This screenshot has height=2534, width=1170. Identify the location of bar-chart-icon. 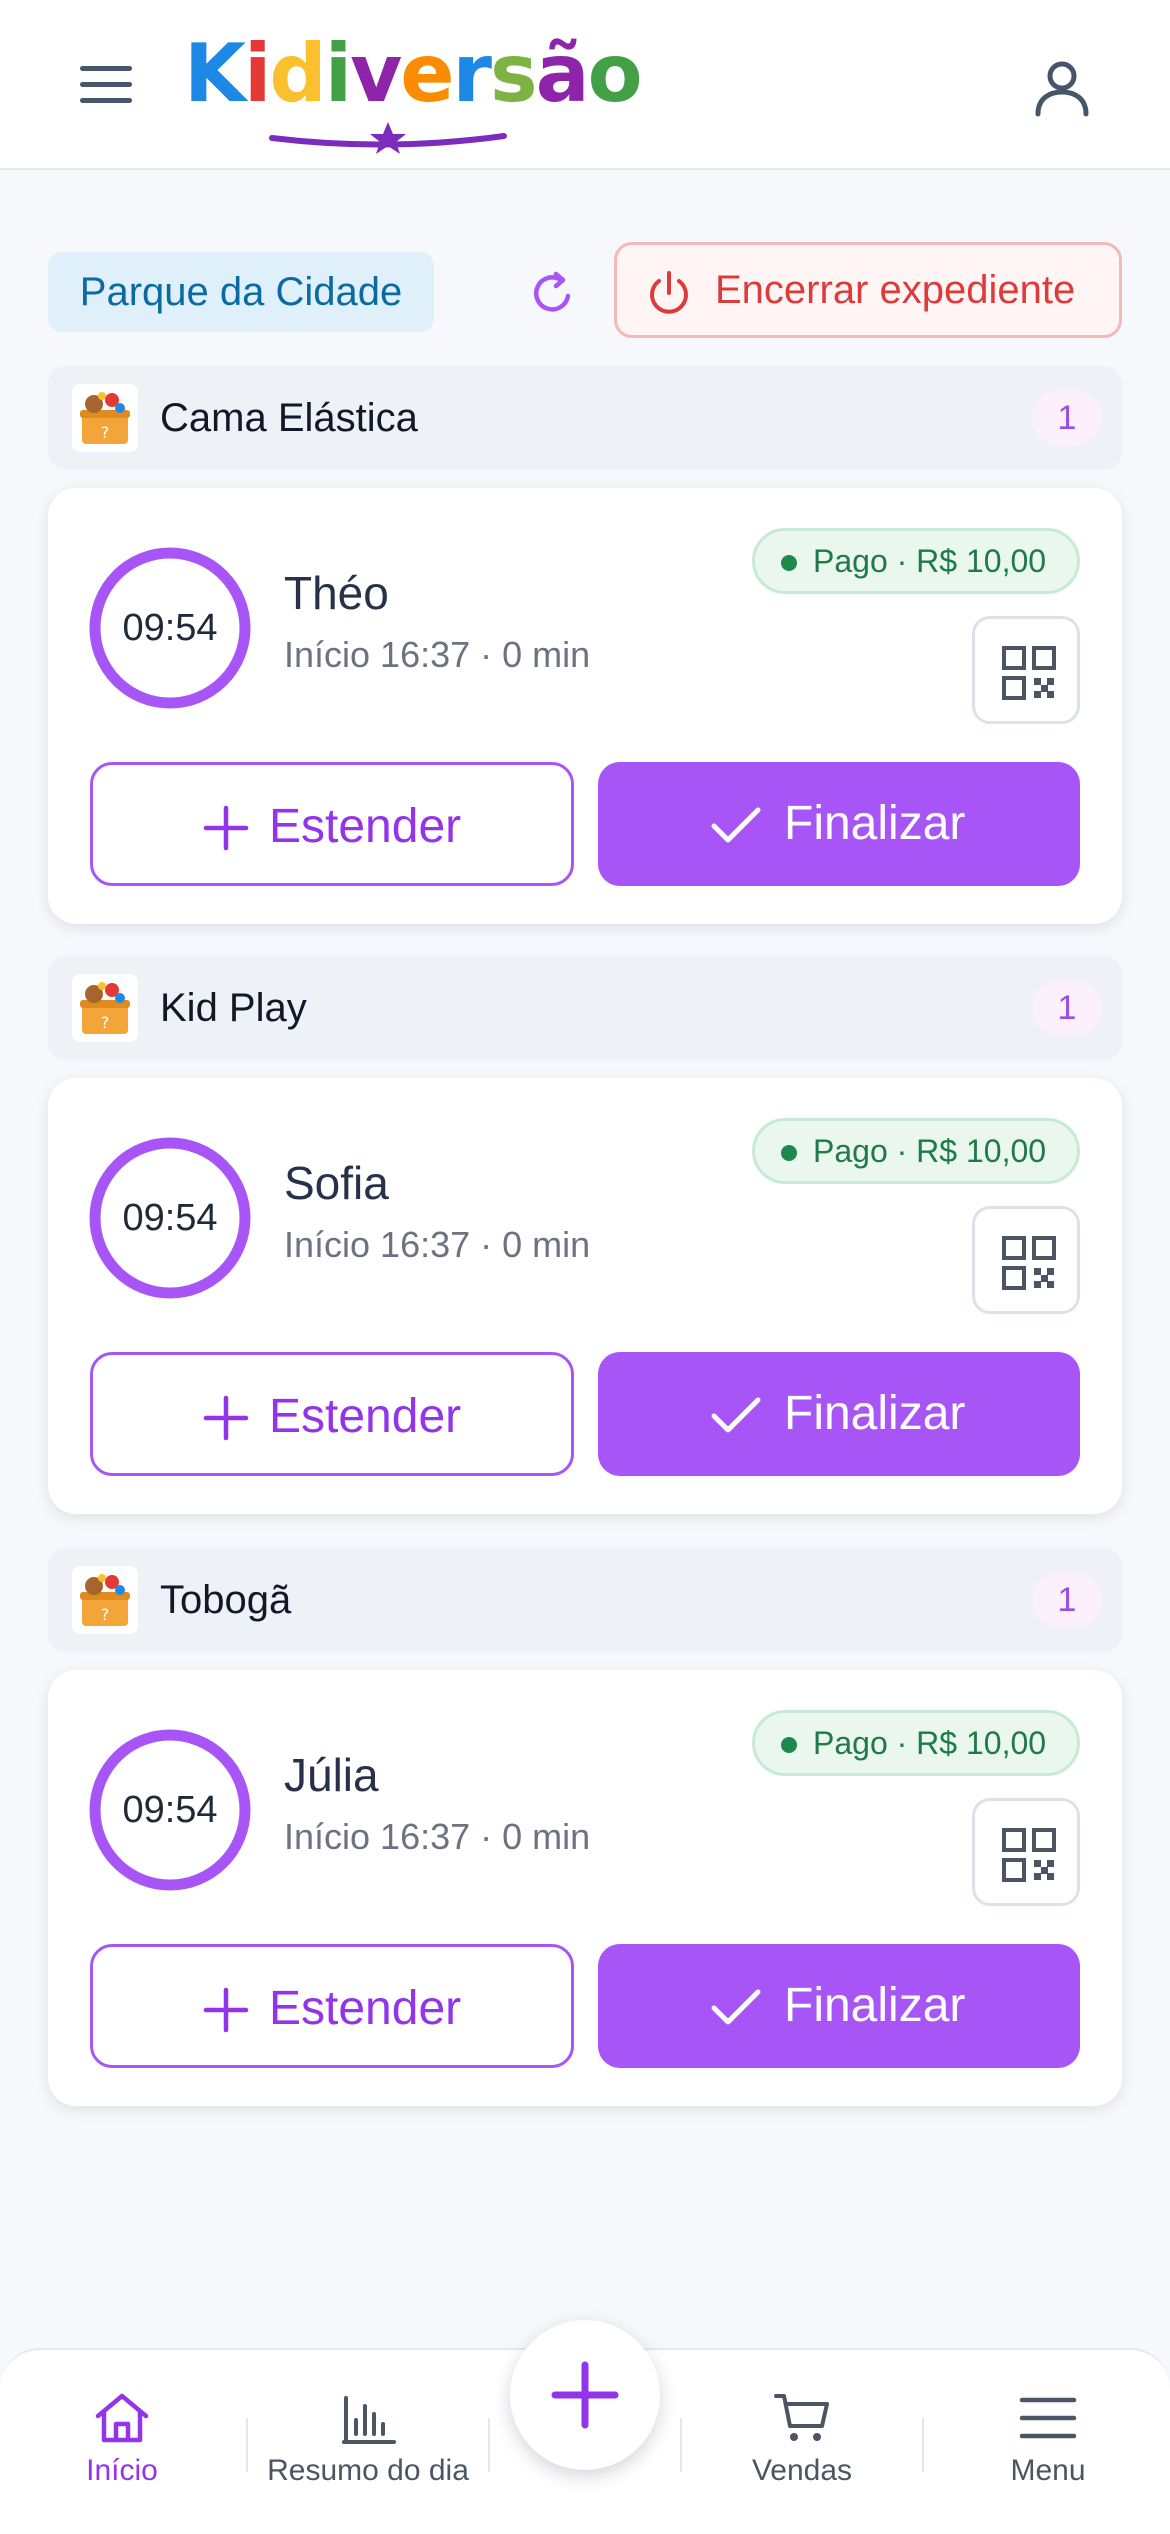
(369, 2420).